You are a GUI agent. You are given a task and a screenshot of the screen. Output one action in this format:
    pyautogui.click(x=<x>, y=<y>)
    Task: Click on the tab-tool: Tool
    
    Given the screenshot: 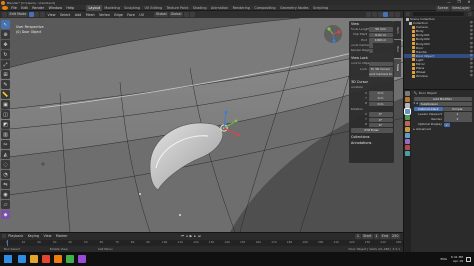 What is the action you would take?
    pyautogui.click(x=397, y=49)
    